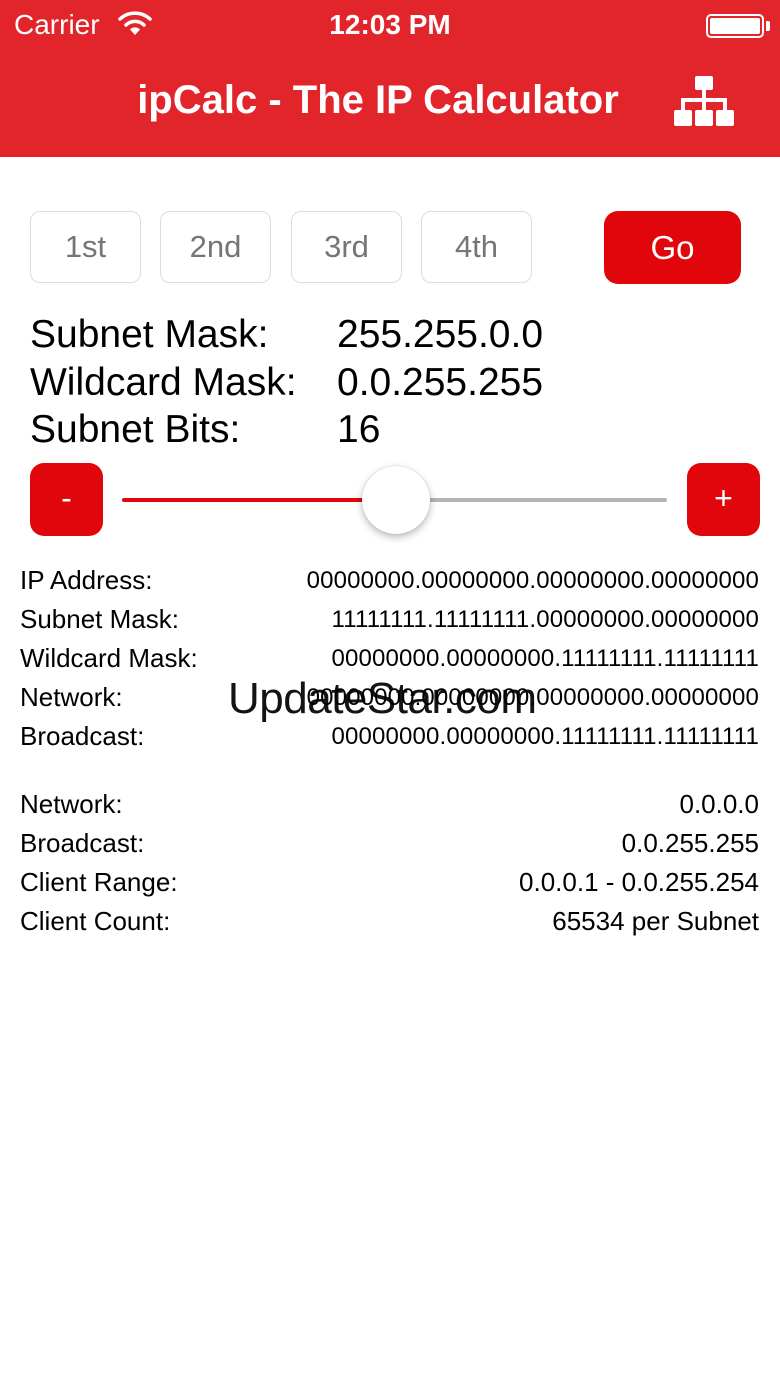  I want to click on slider-thumb, so click(395, 500).